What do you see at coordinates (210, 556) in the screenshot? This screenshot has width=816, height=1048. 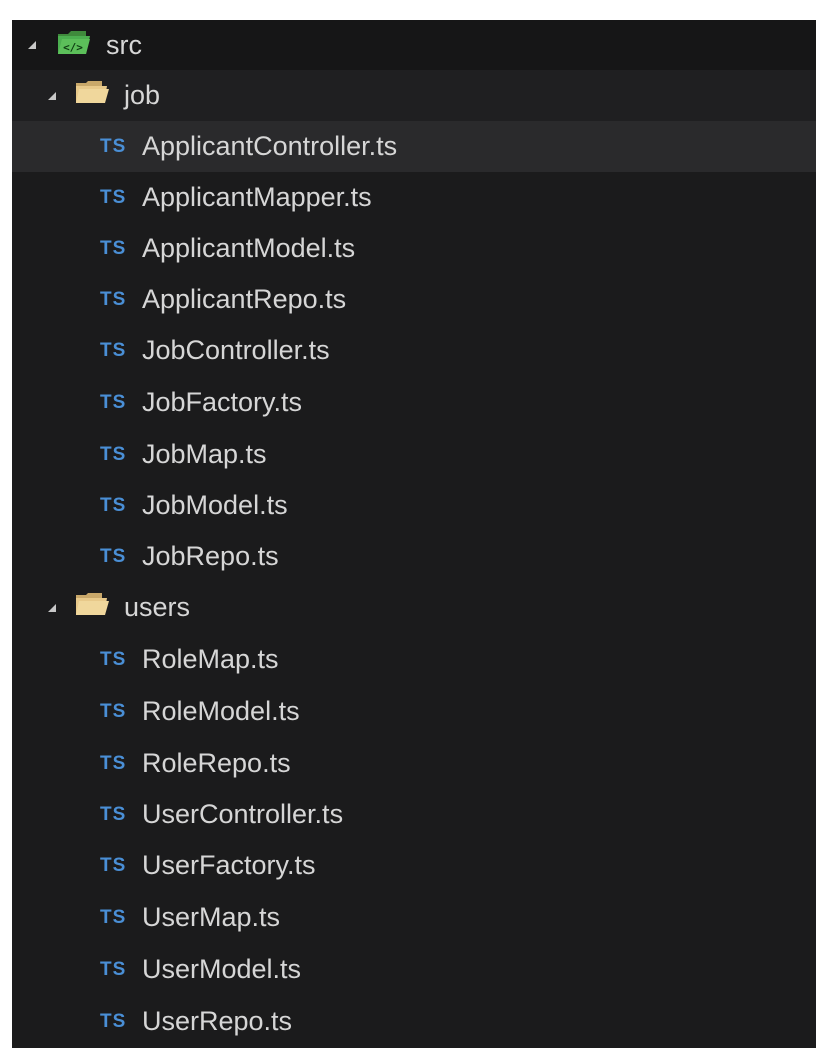 I see `file-name: JobRepo.ts` at bounding box center [210, 556].